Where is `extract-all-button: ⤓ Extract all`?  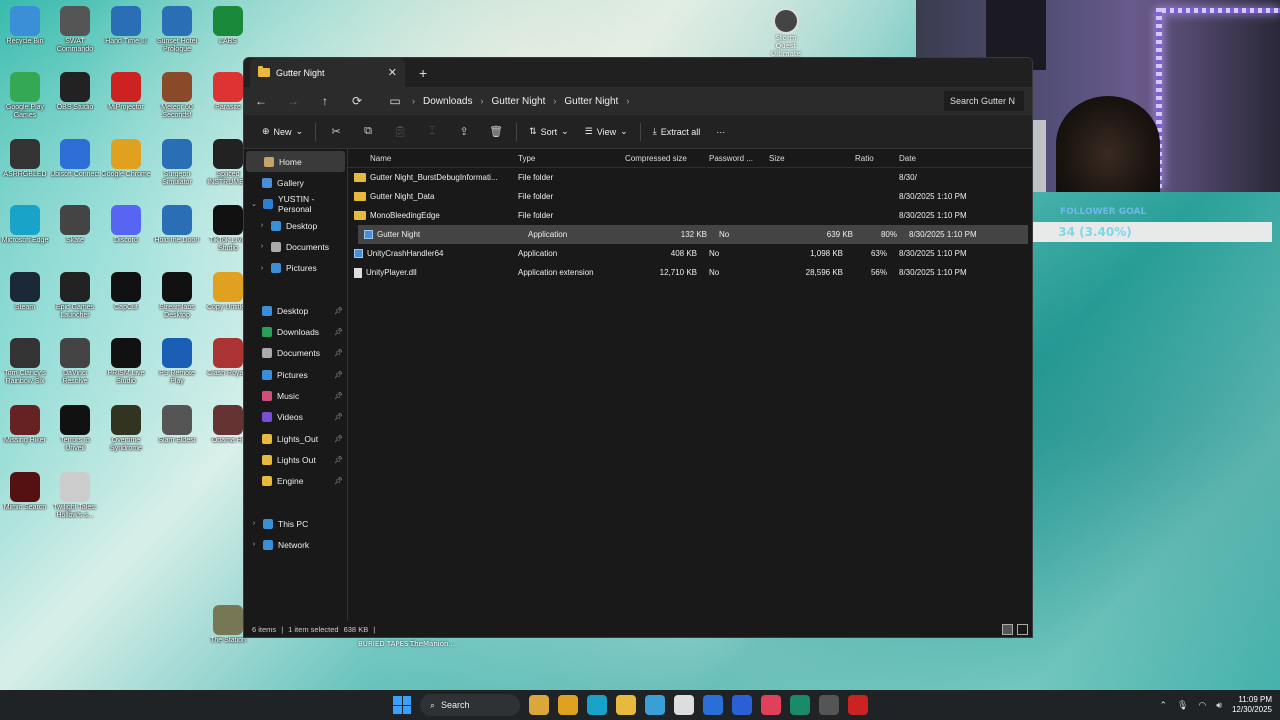
extract-all-button: ⤓ Extract all is located at coordinates (677, 132).